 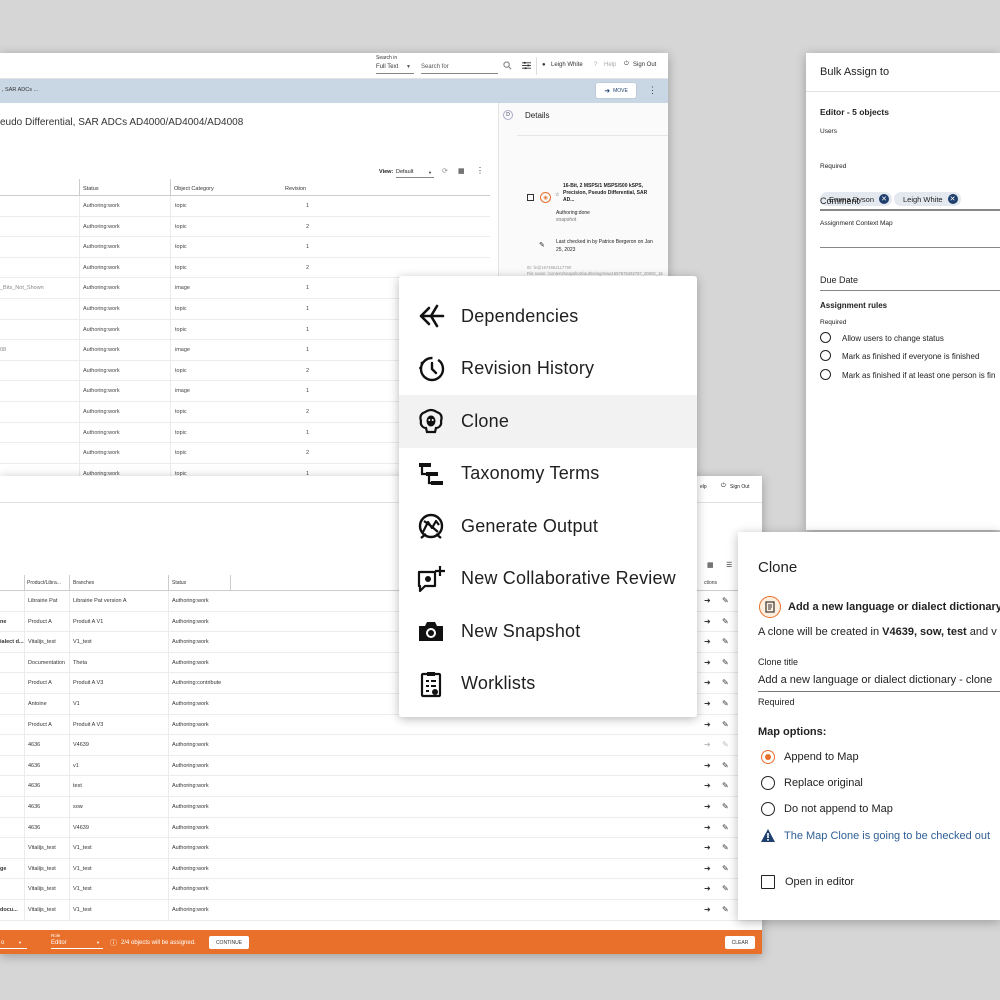 What do you see at coordinates (229, 942) in the screenshot?
I see `continue-button: CONTINUE` at bounding box center [229, 942].